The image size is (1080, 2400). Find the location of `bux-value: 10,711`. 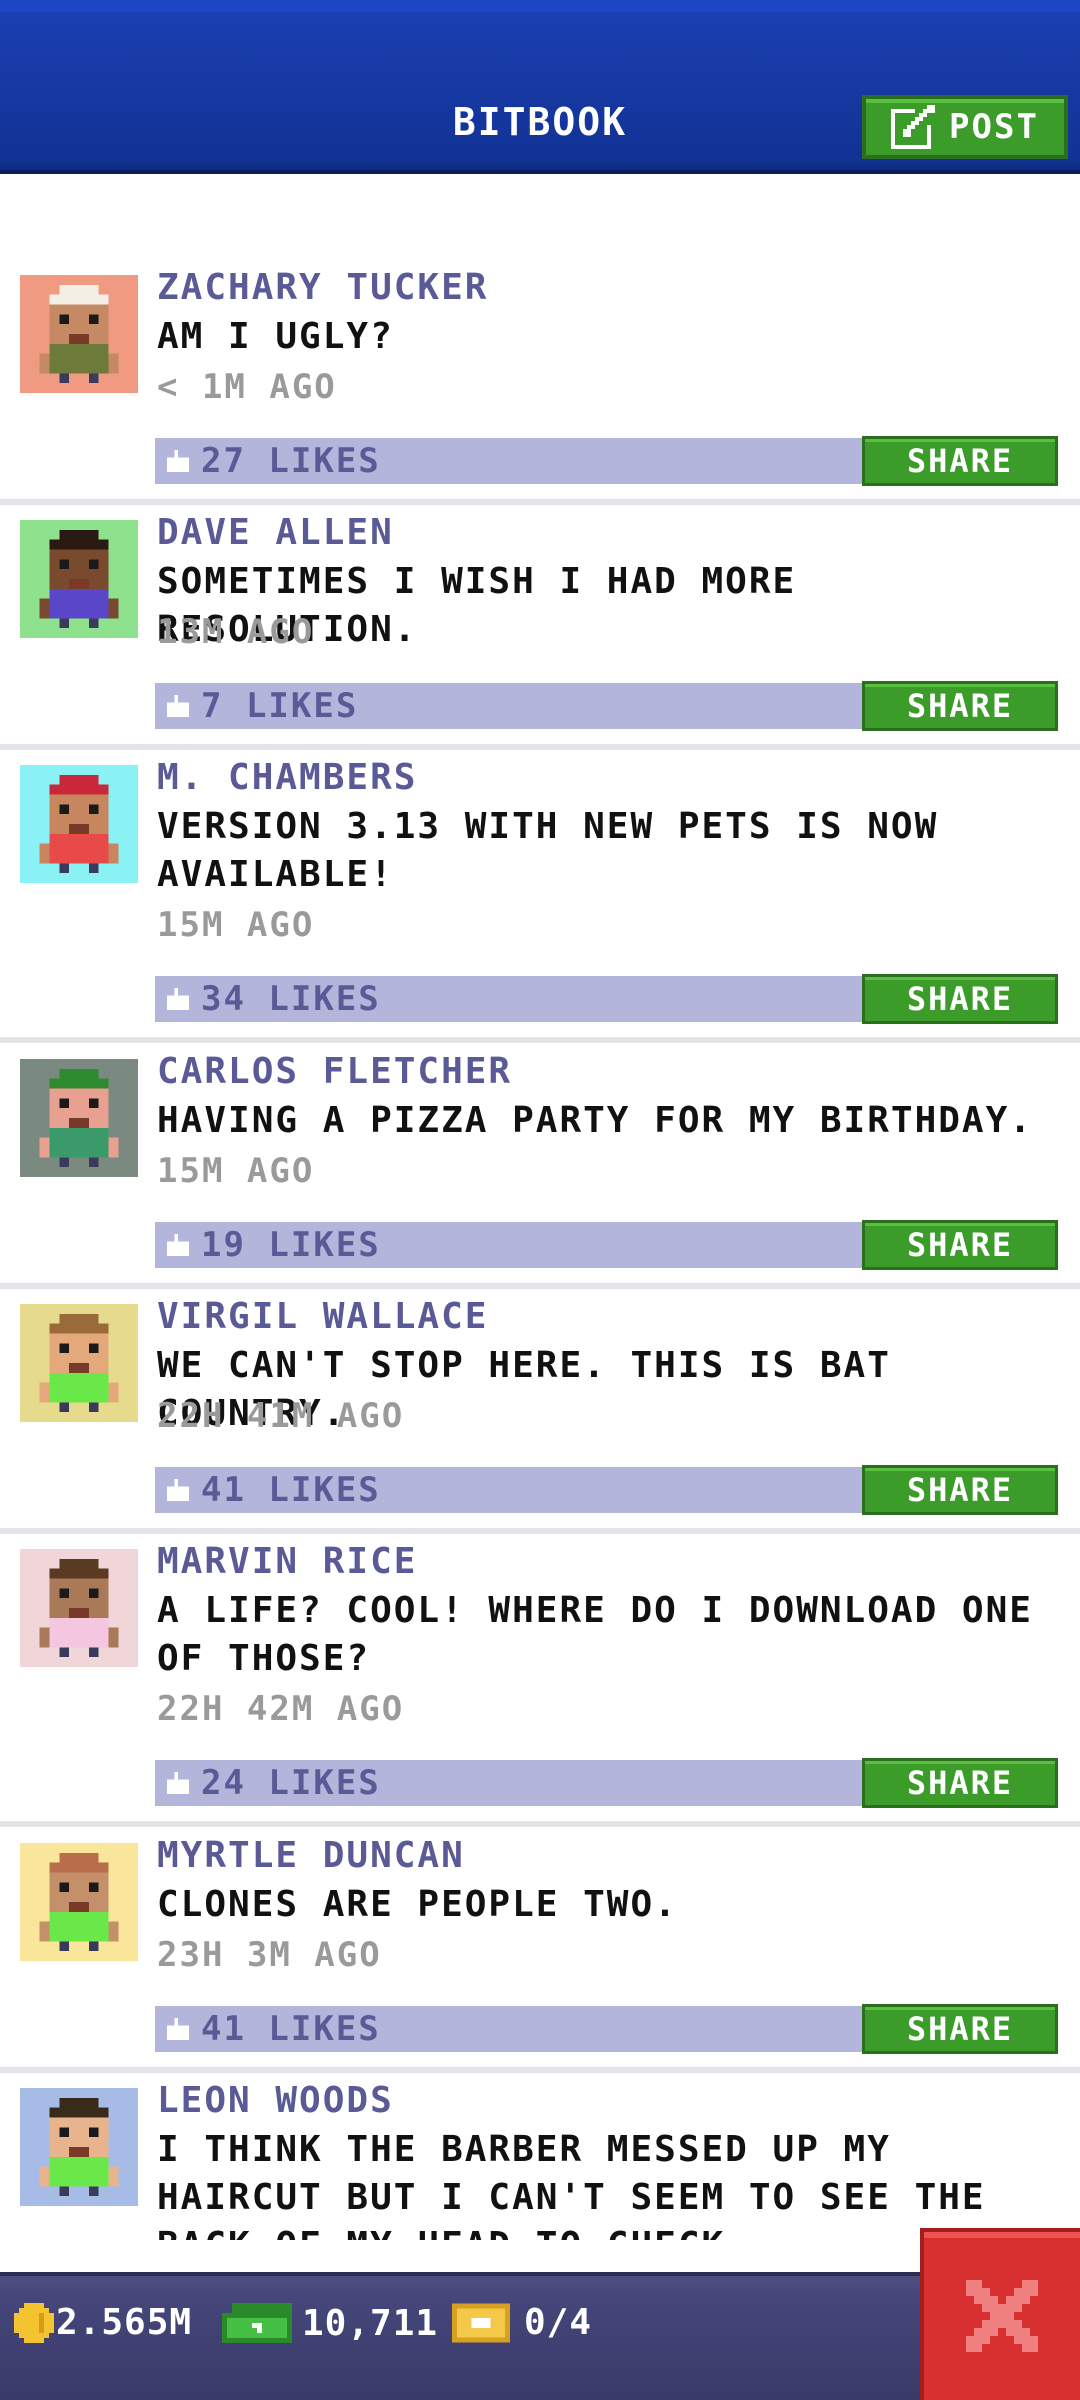

bux-value: 10,711 is located at coordinates (370, 2323).